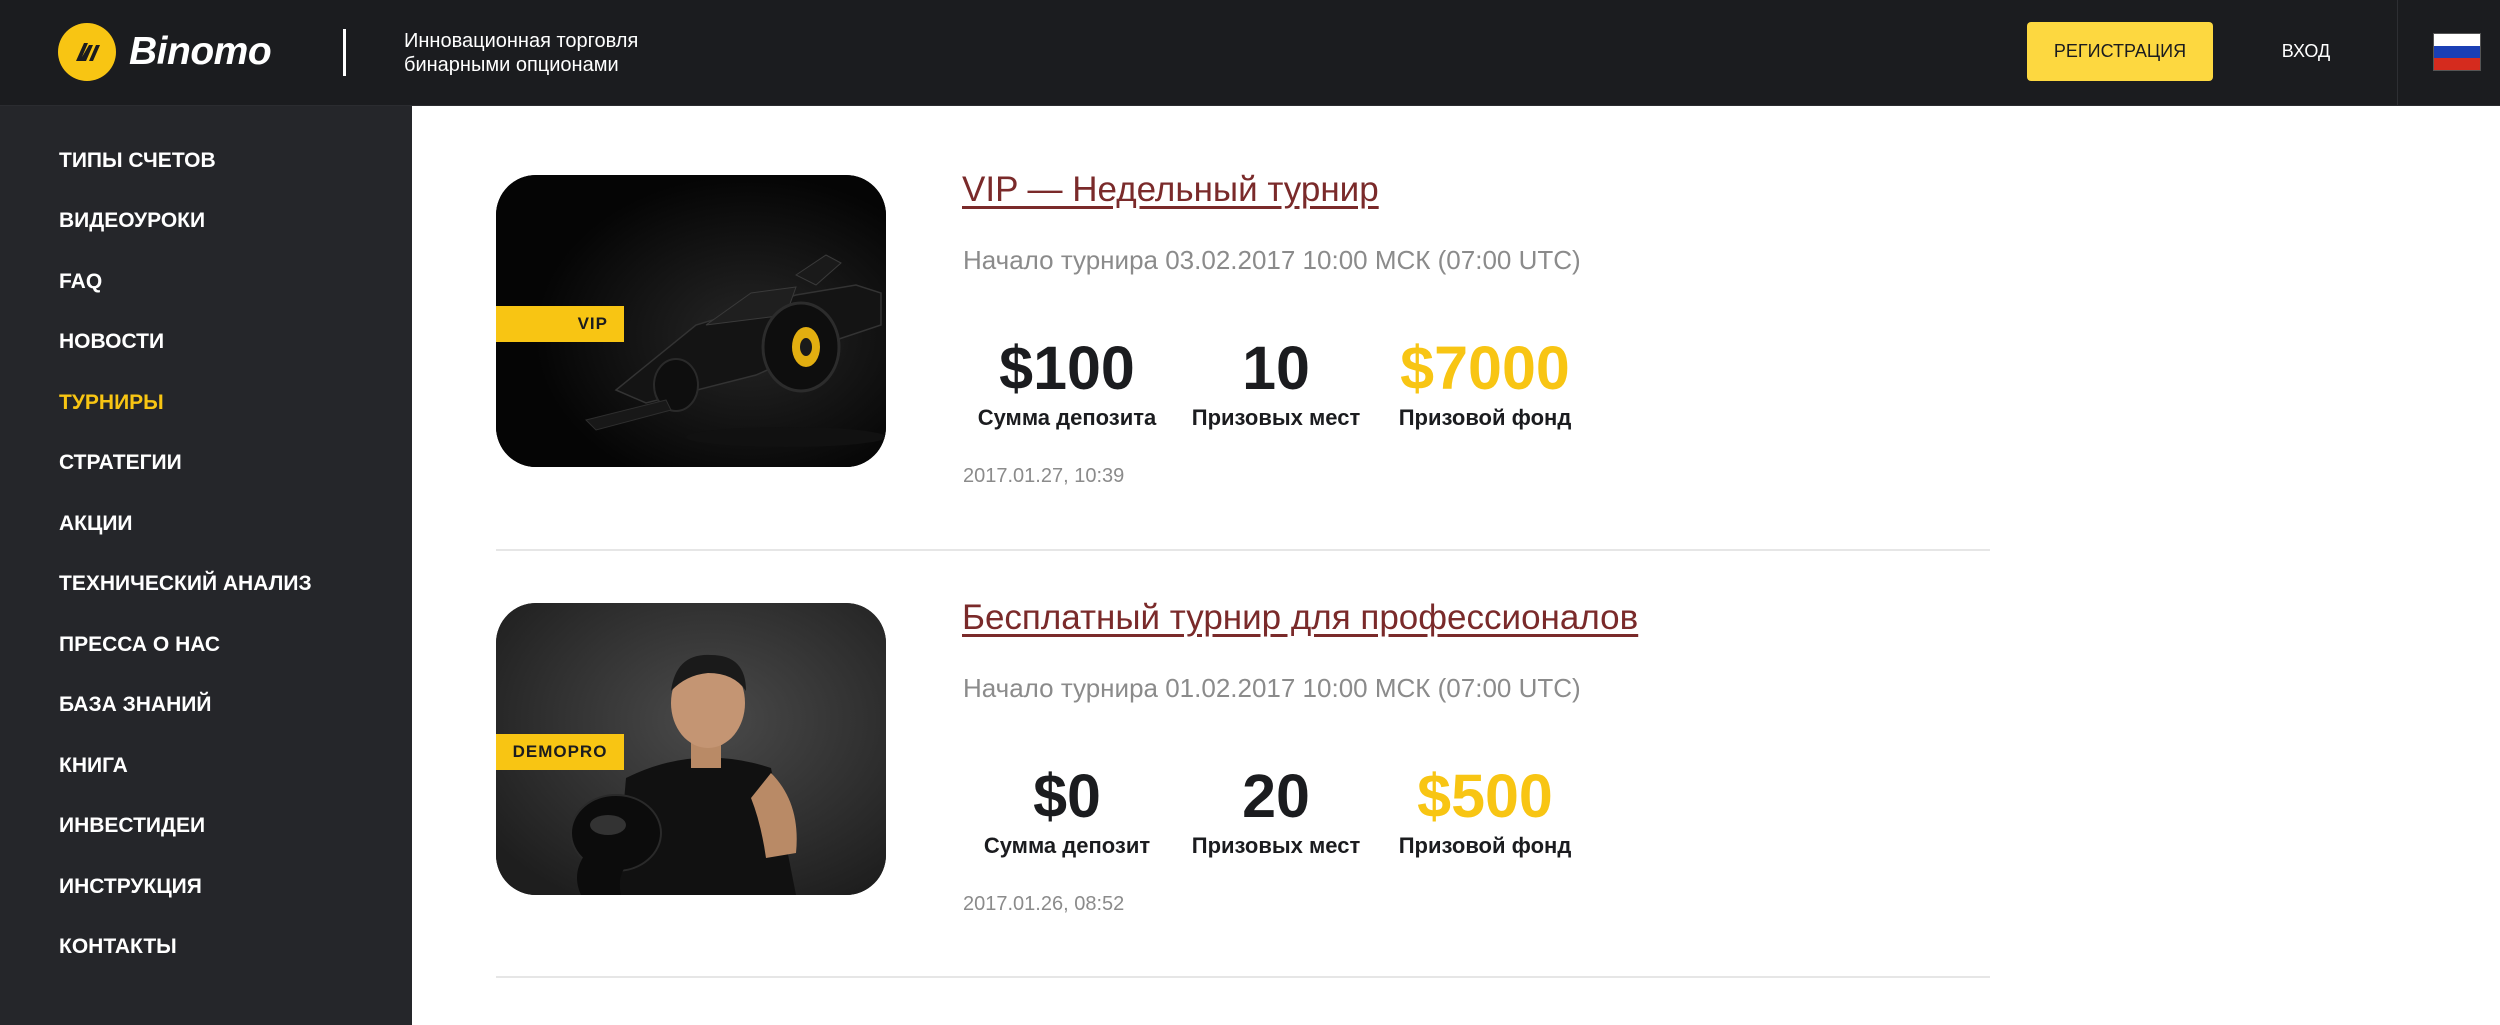 The image size is (2500, 1025). Describe the element at coordinates (344, 52) in the screenshot. I see `header-divider` at that location.